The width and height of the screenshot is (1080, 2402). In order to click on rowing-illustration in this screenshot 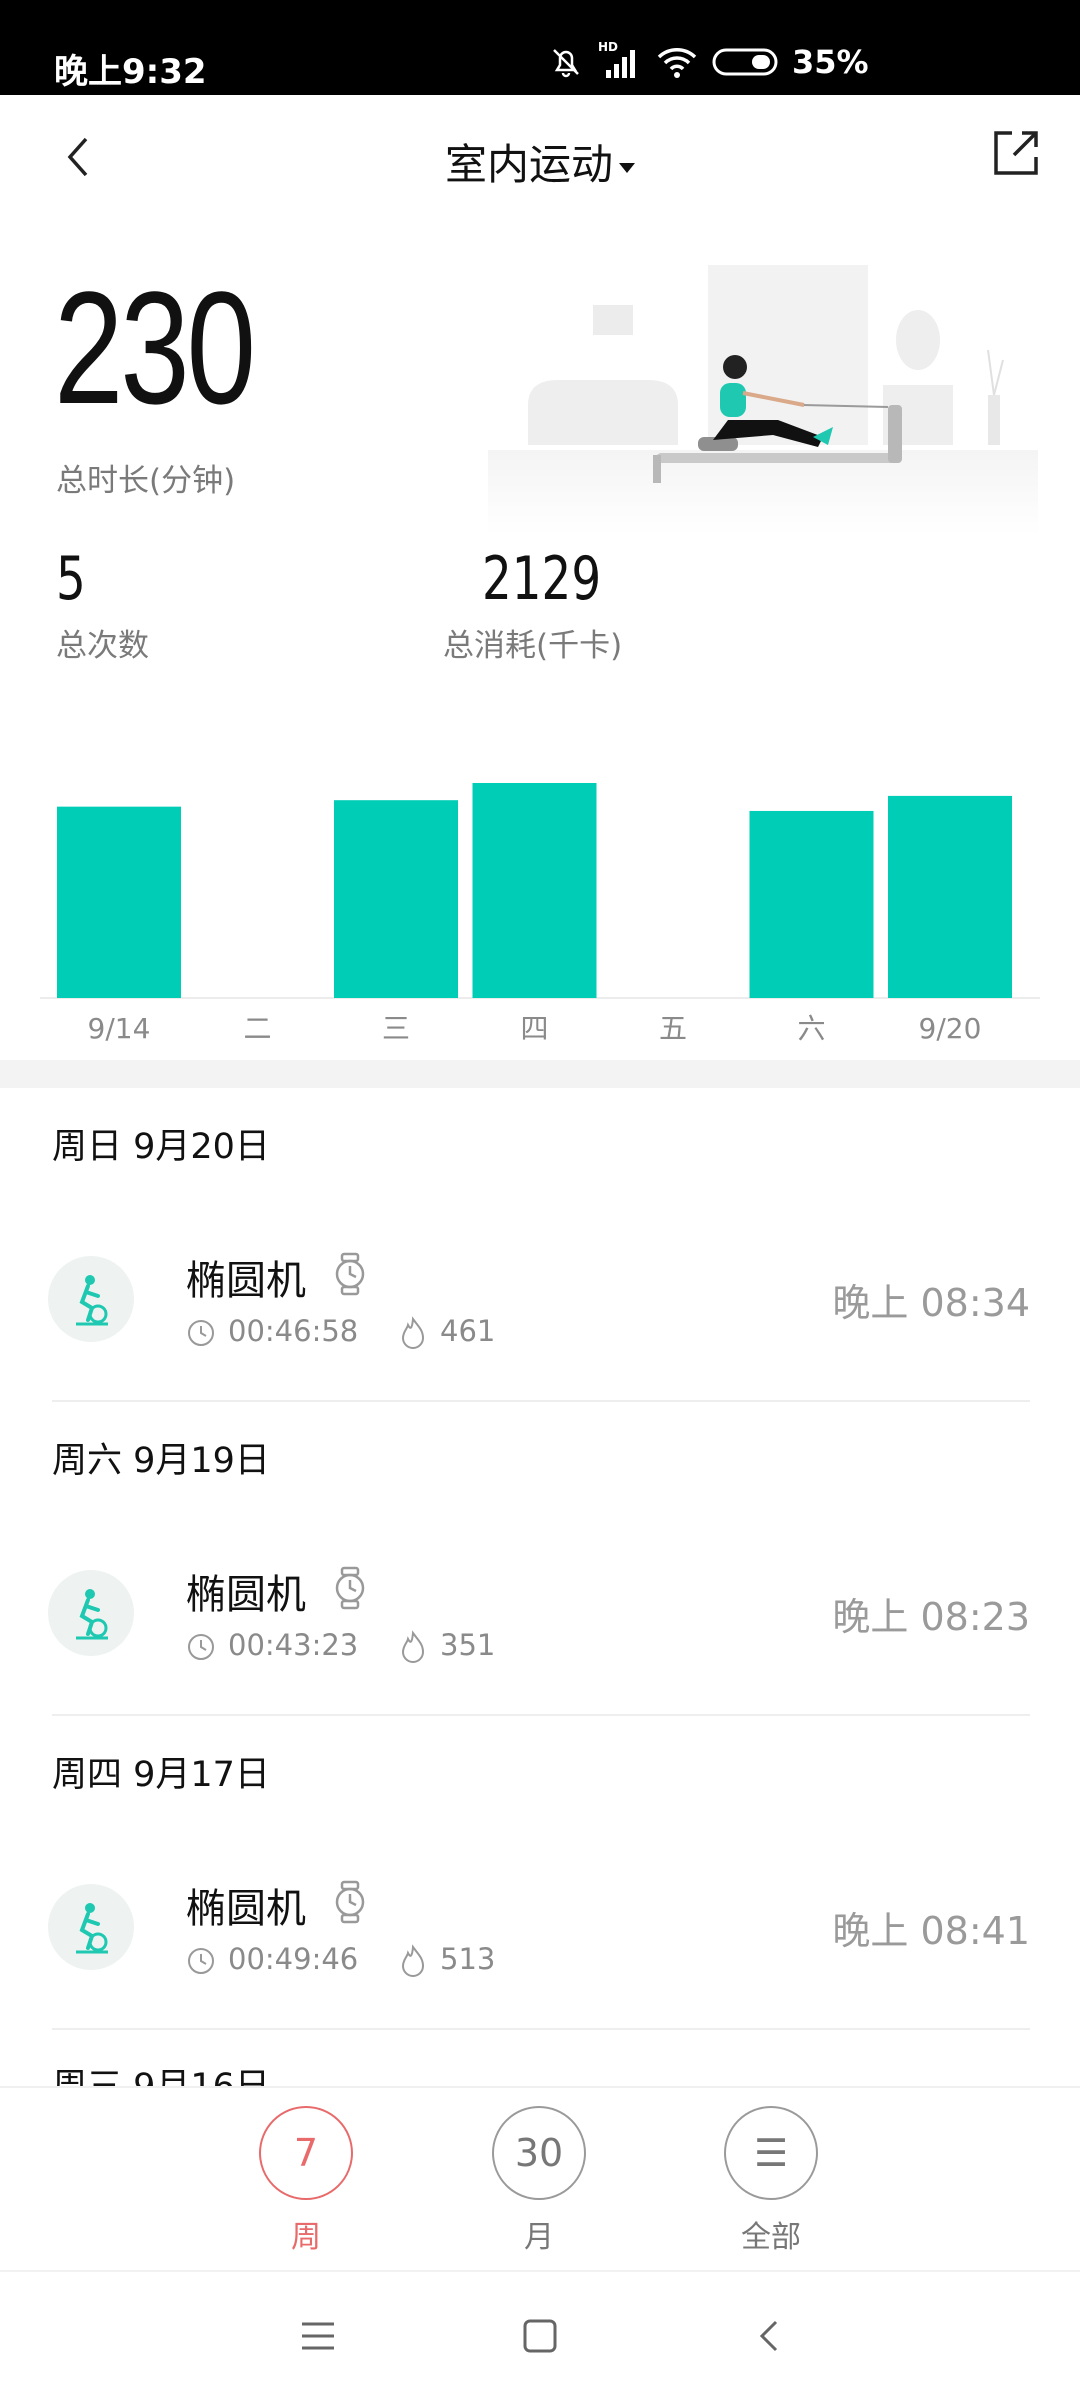, I will do `click(763, 400)`.